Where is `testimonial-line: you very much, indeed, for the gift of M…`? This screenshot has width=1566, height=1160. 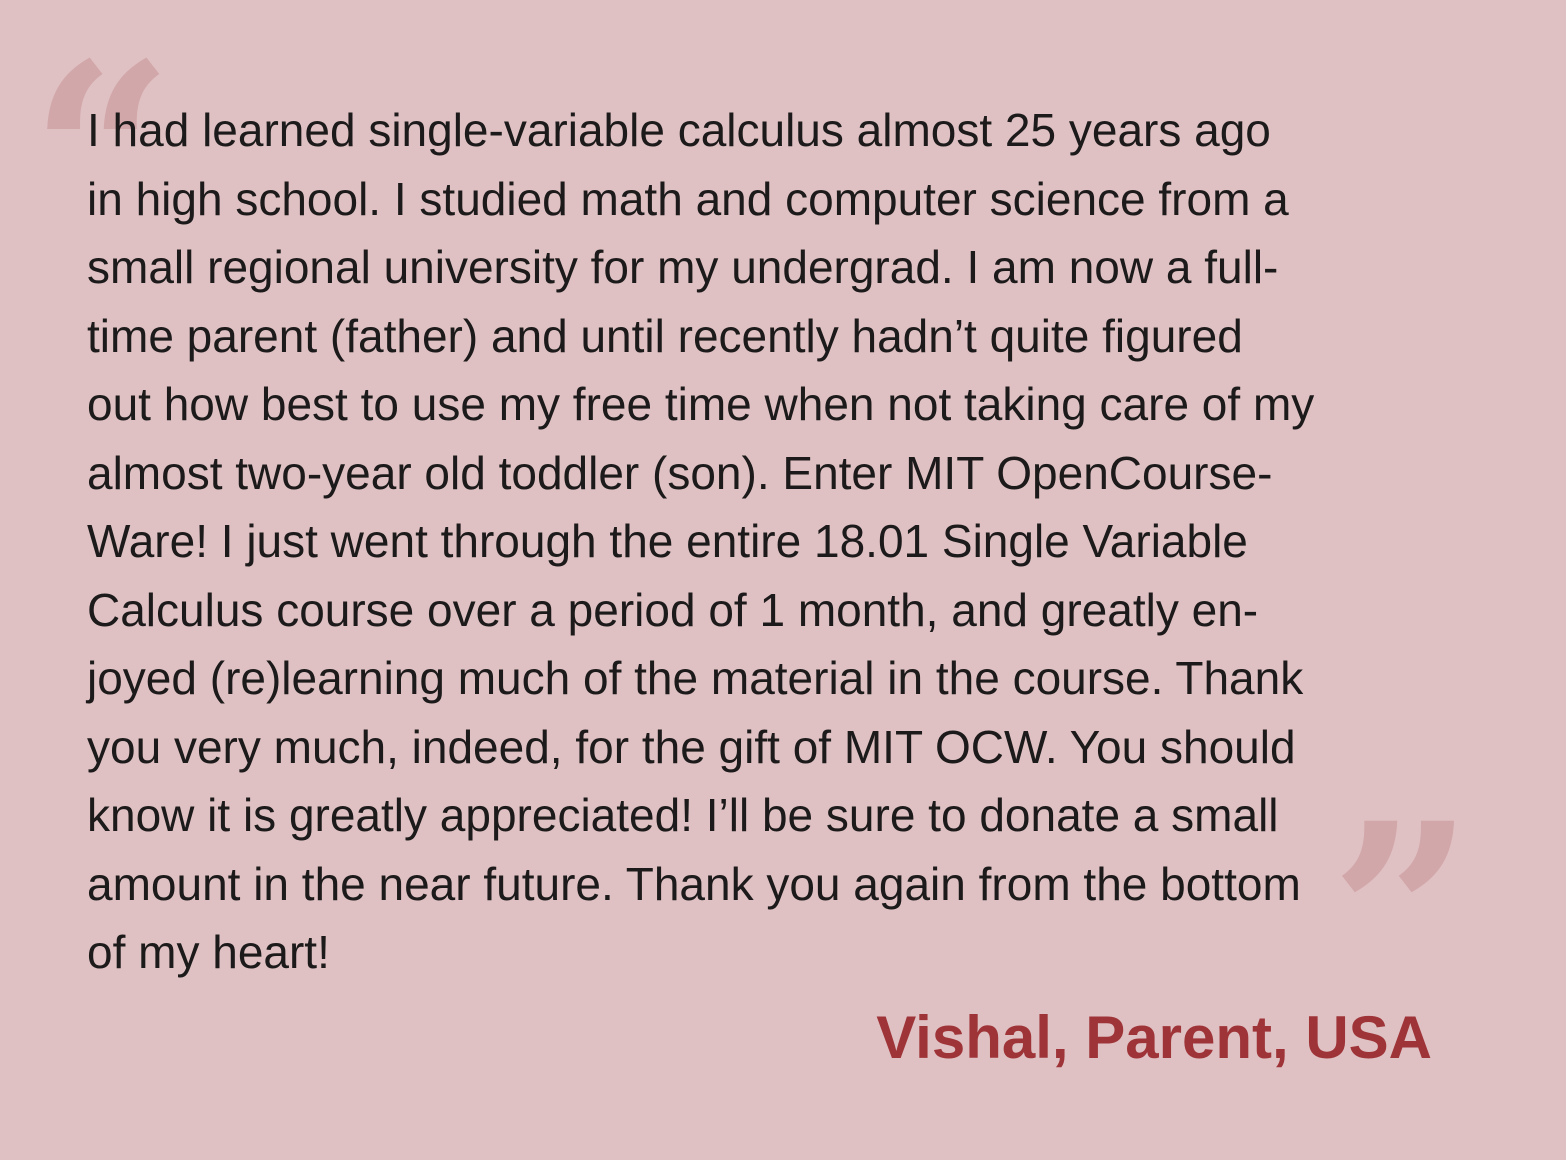 testimonial-line: you very much, indeed, for the gift of M… is located at coordinates (691, 746).